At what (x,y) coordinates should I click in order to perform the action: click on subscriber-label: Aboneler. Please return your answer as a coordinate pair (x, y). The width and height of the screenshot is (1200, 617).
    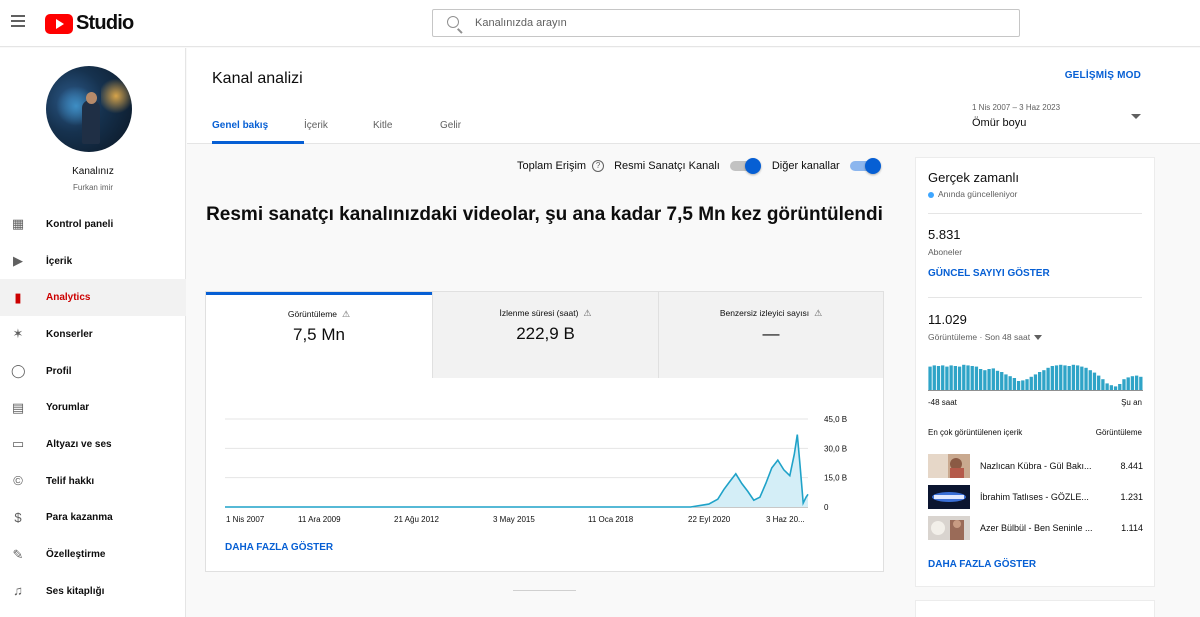
    Looking at the image, I should click on (945, 252).